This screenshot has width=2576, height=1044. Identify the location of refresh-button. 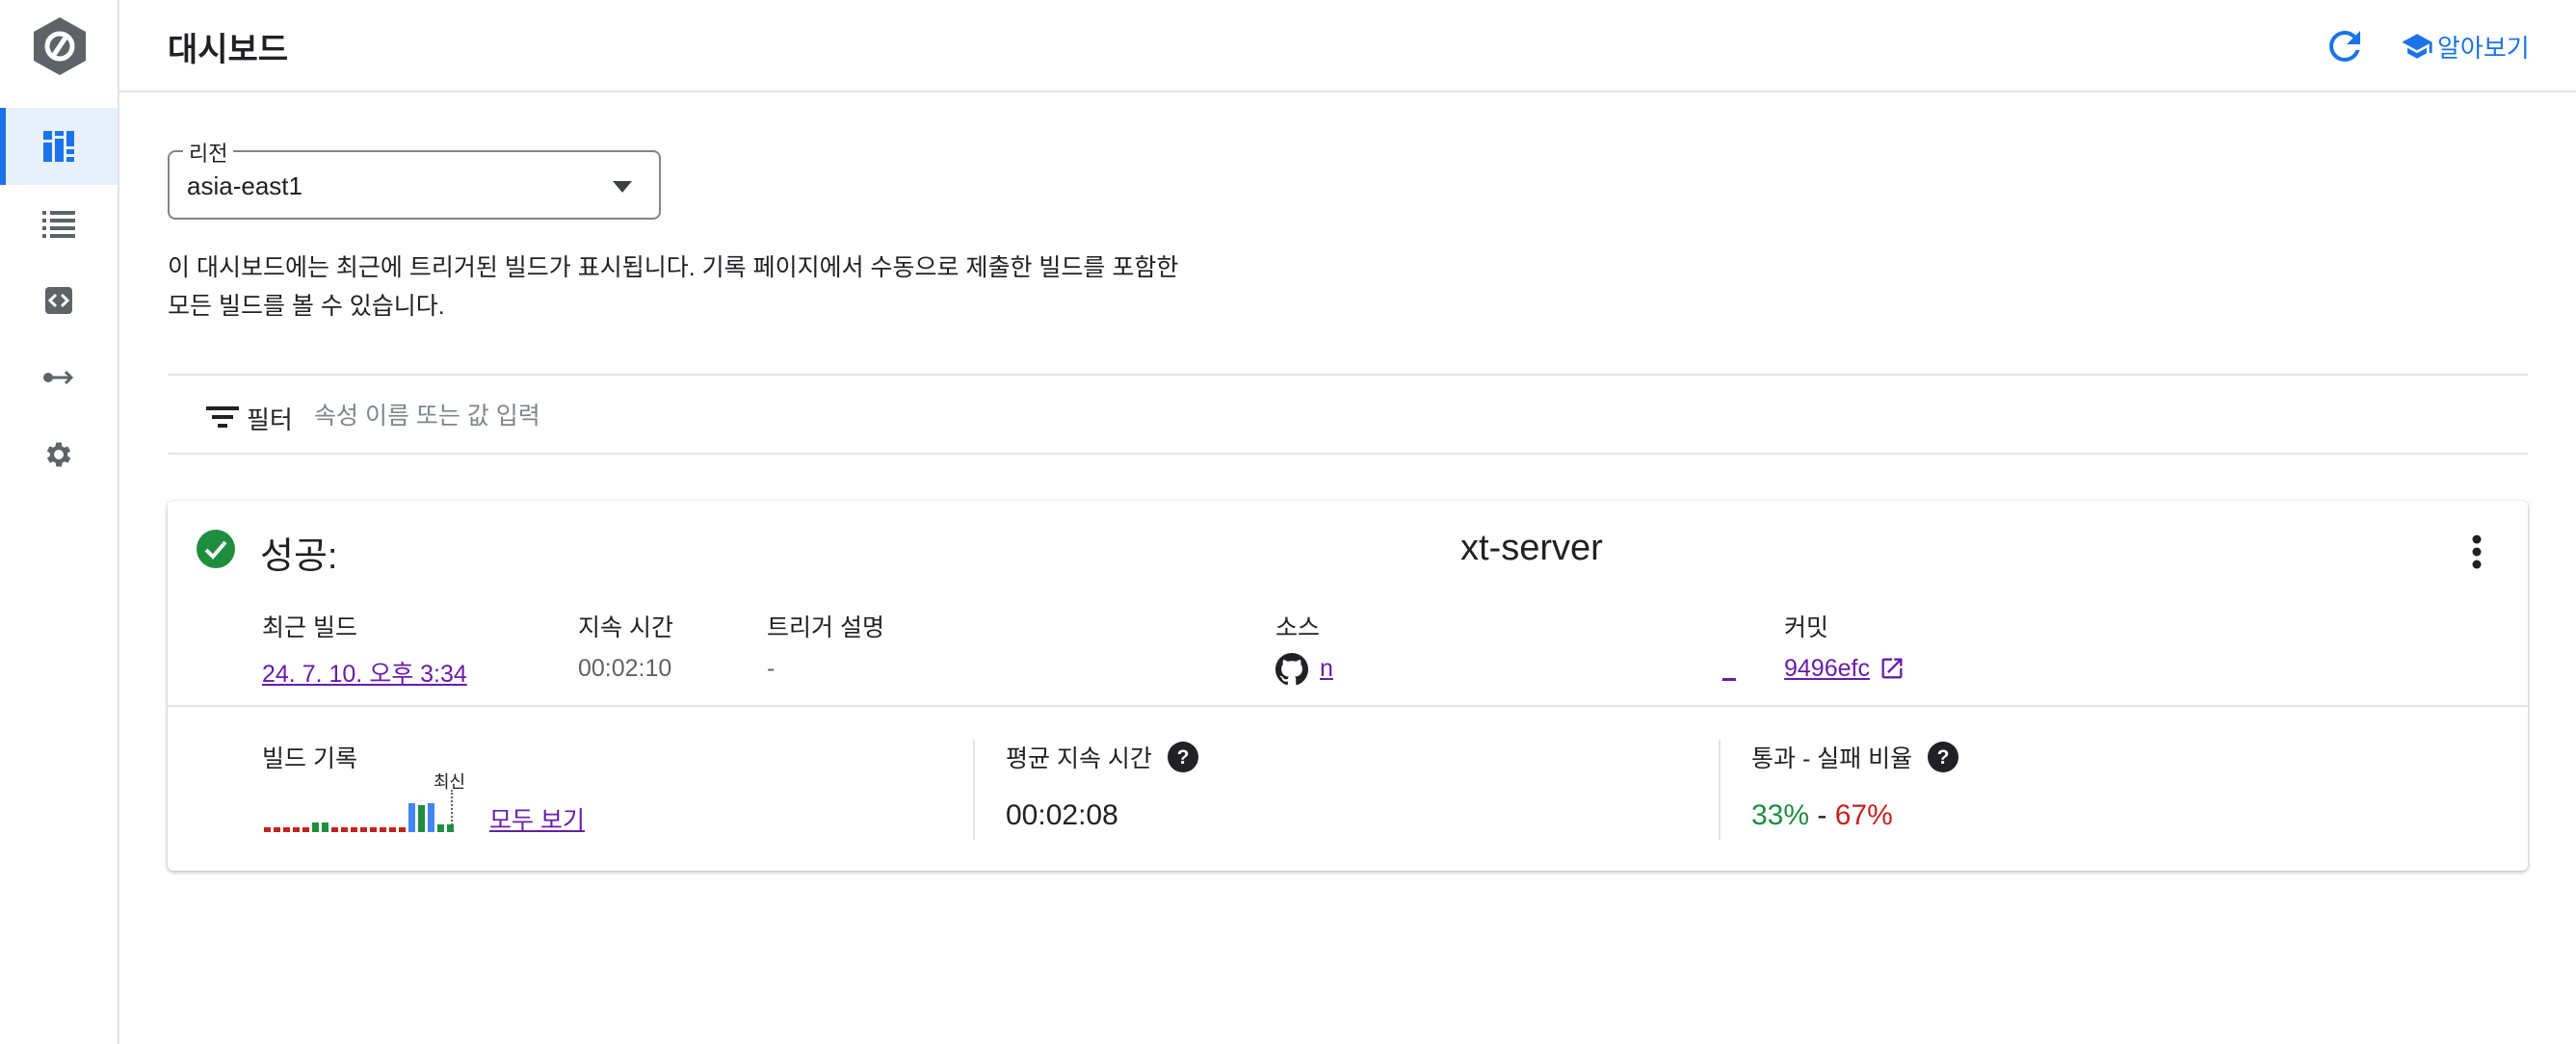
(2345, 46).